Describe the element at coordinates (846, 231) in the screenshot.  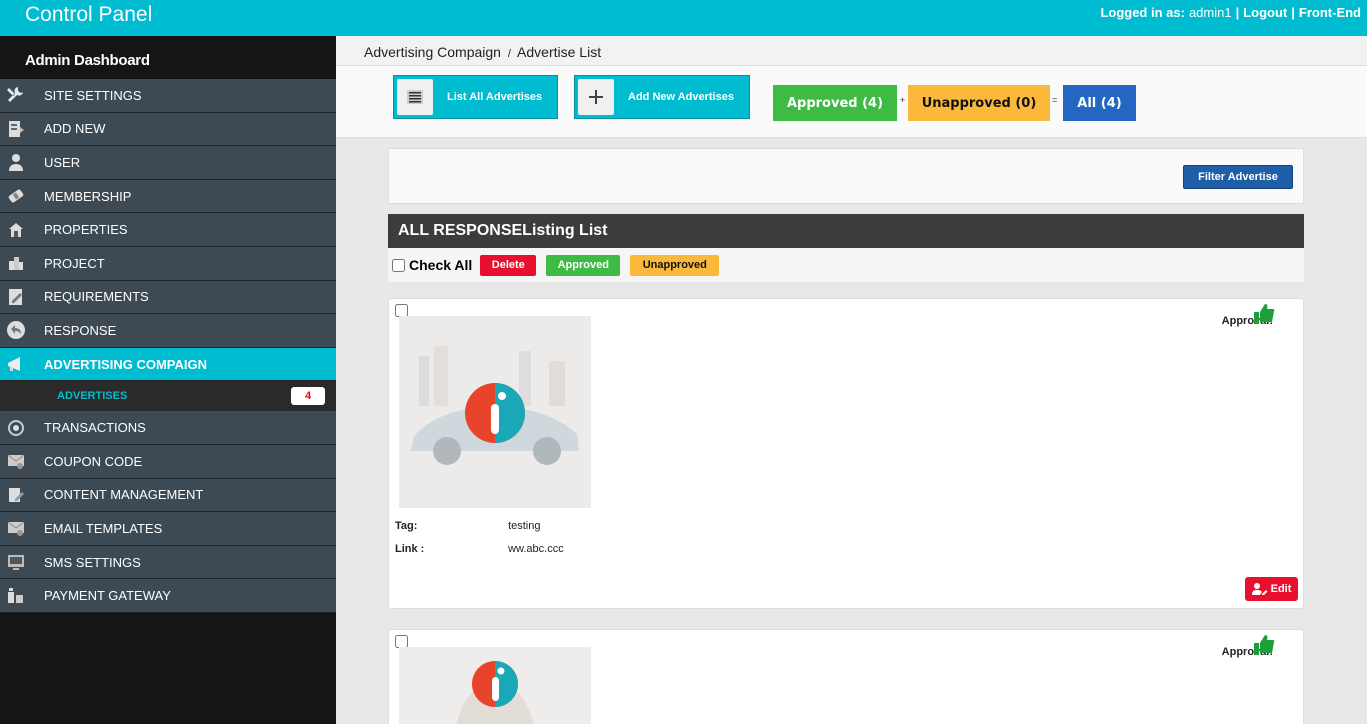
I see `list-title: ALL RESPONSEListing List` at that location.